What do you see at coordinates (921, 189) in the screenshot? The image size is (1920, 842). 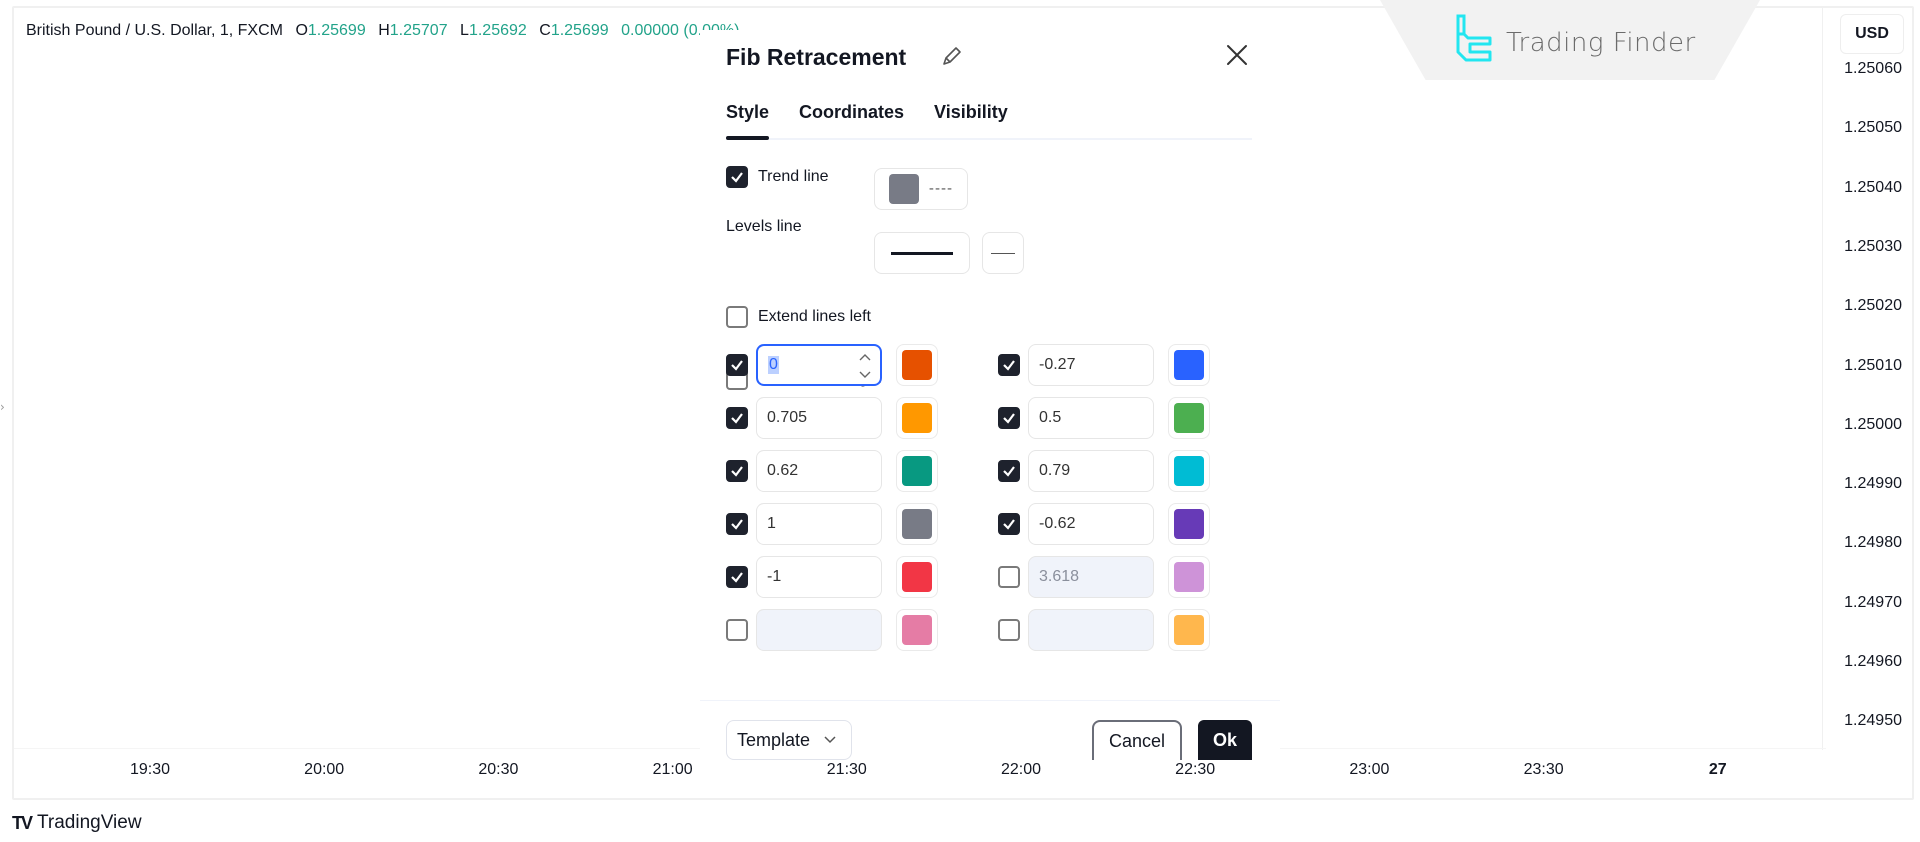 I see `trend-line-style-button: ----` at bounding box center [921, 189].